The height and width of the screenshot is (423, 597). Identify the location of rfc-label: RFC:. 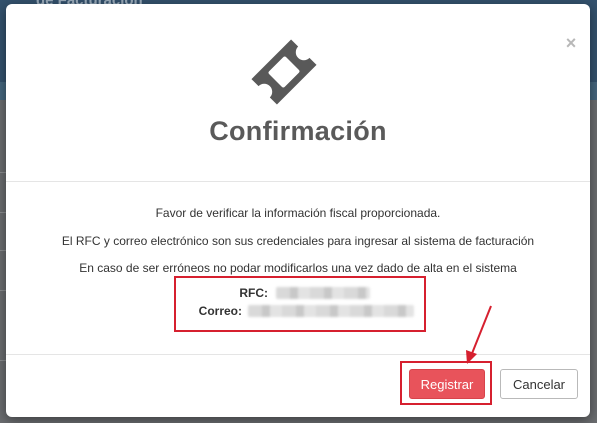
(253, 293).